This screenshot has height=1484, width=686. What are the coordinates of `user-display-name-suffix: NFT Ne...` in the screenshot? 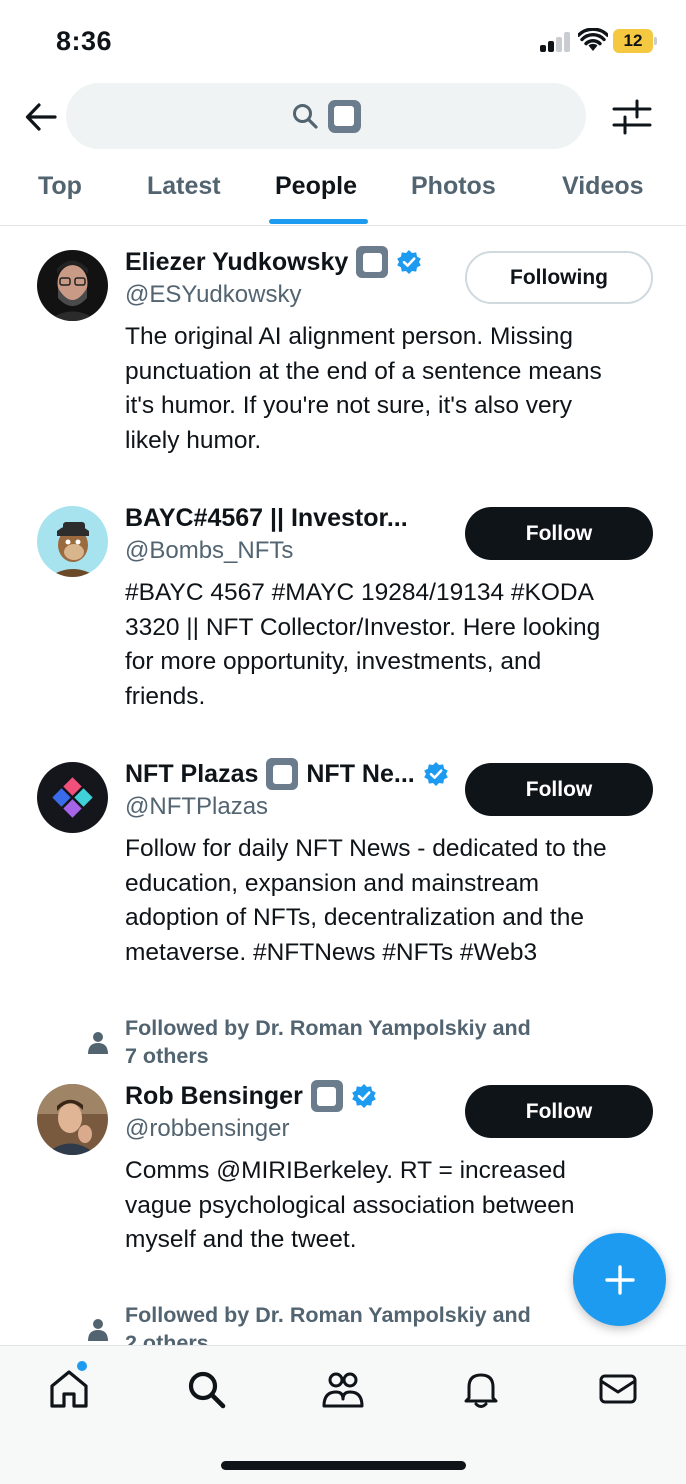 It's located at (360, 773).